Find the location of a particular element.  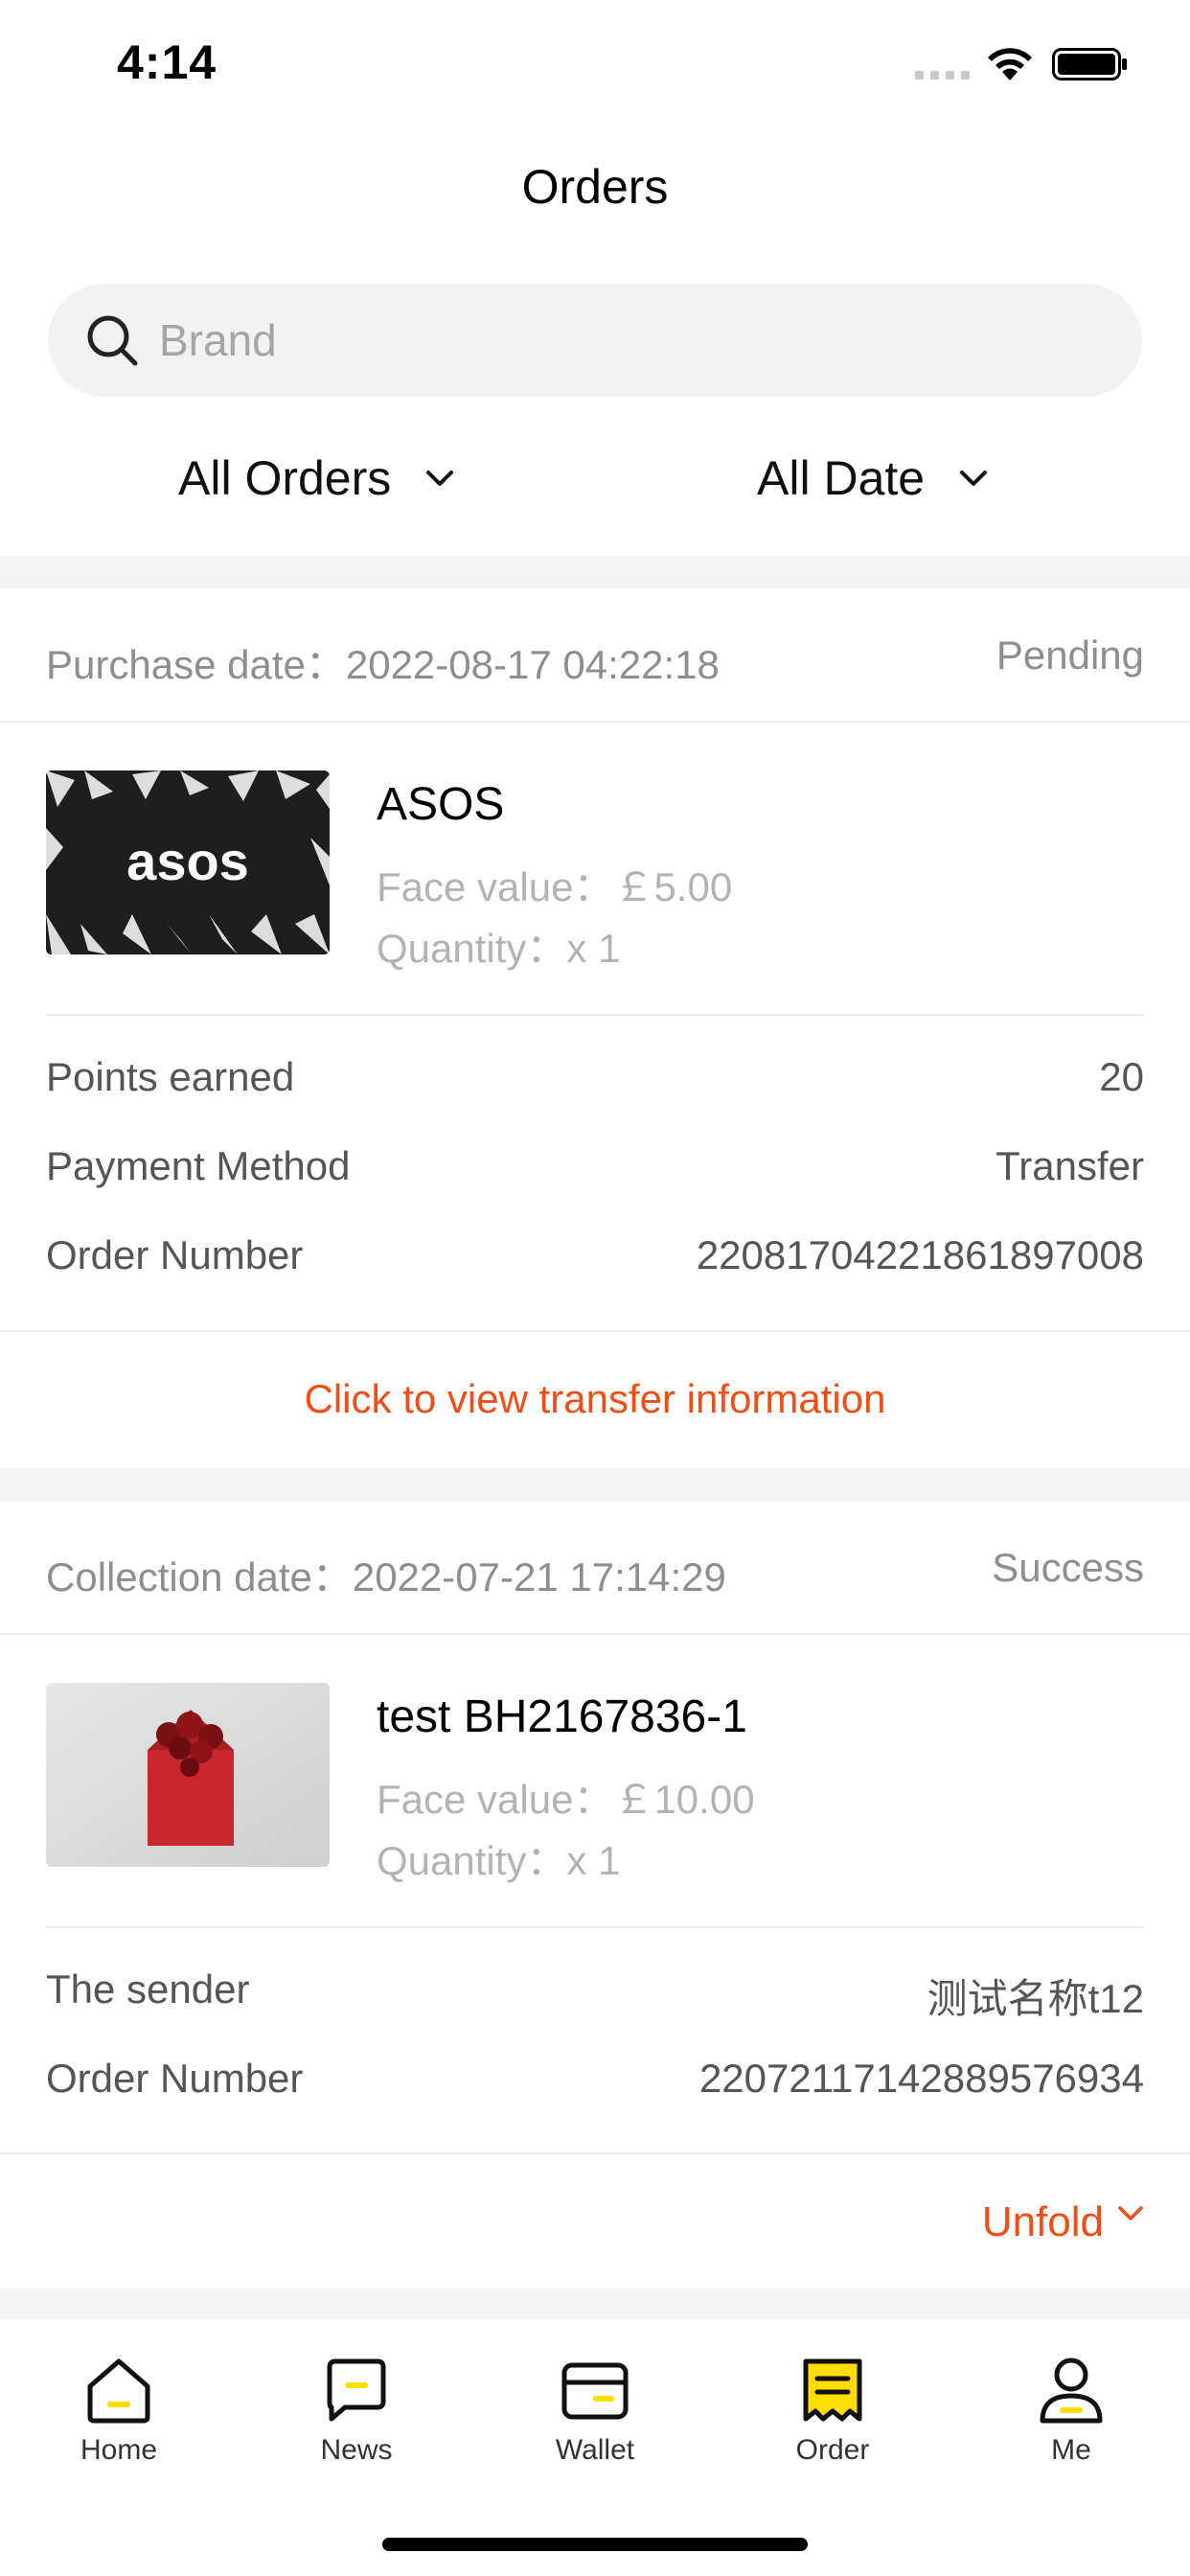

battery-icon is located at coordinates (1090, 64).